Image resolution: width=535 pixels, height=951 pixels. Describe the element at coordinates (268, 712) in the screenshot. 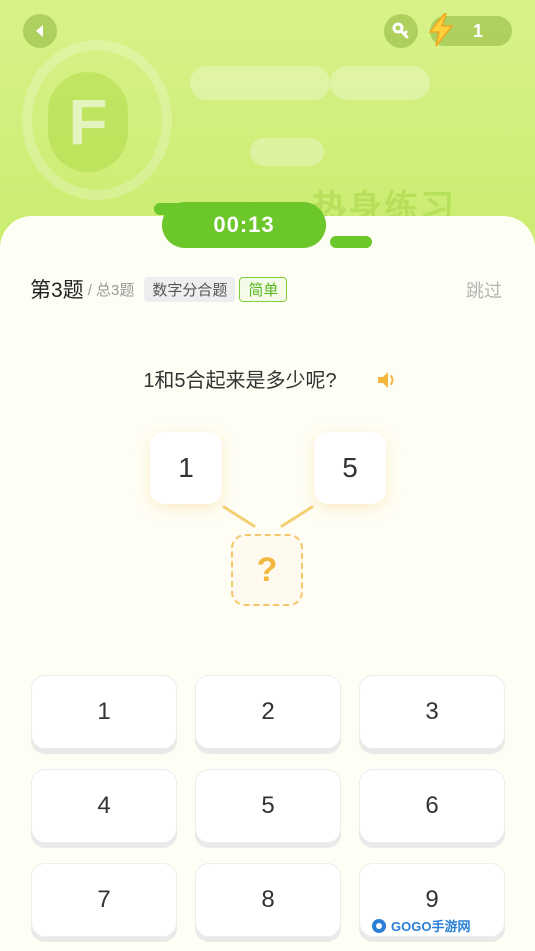

I see `keypad-key-2: 2` at that location.